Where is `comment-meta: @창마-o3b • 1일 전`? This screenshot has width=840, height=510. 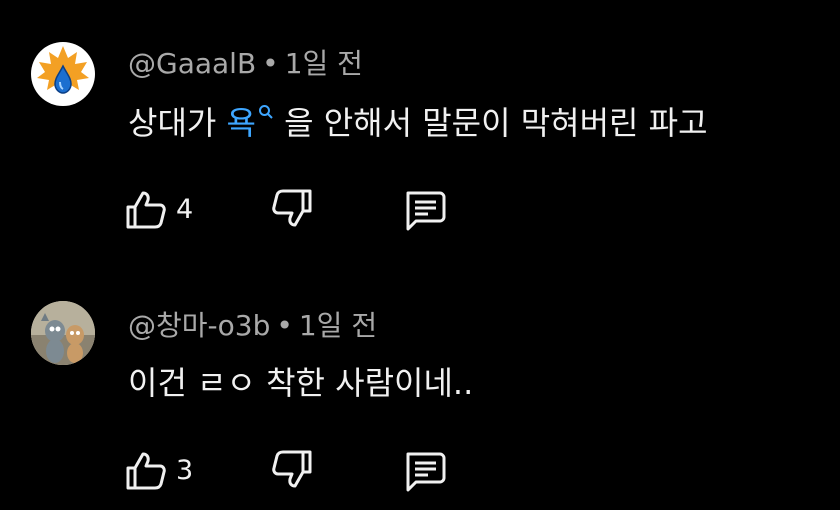
comment-meta: @창마-o3b • 1일 전 is located at coordinates (252, 326).